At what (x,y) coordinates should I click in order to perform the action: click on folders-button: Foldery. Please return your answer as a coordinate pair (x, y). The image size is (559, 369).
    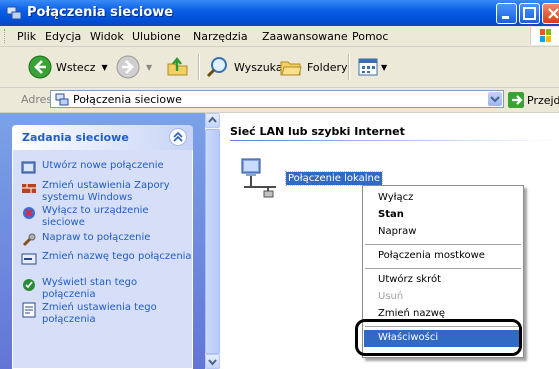
    Looking at the image, I should click on (313, 67).